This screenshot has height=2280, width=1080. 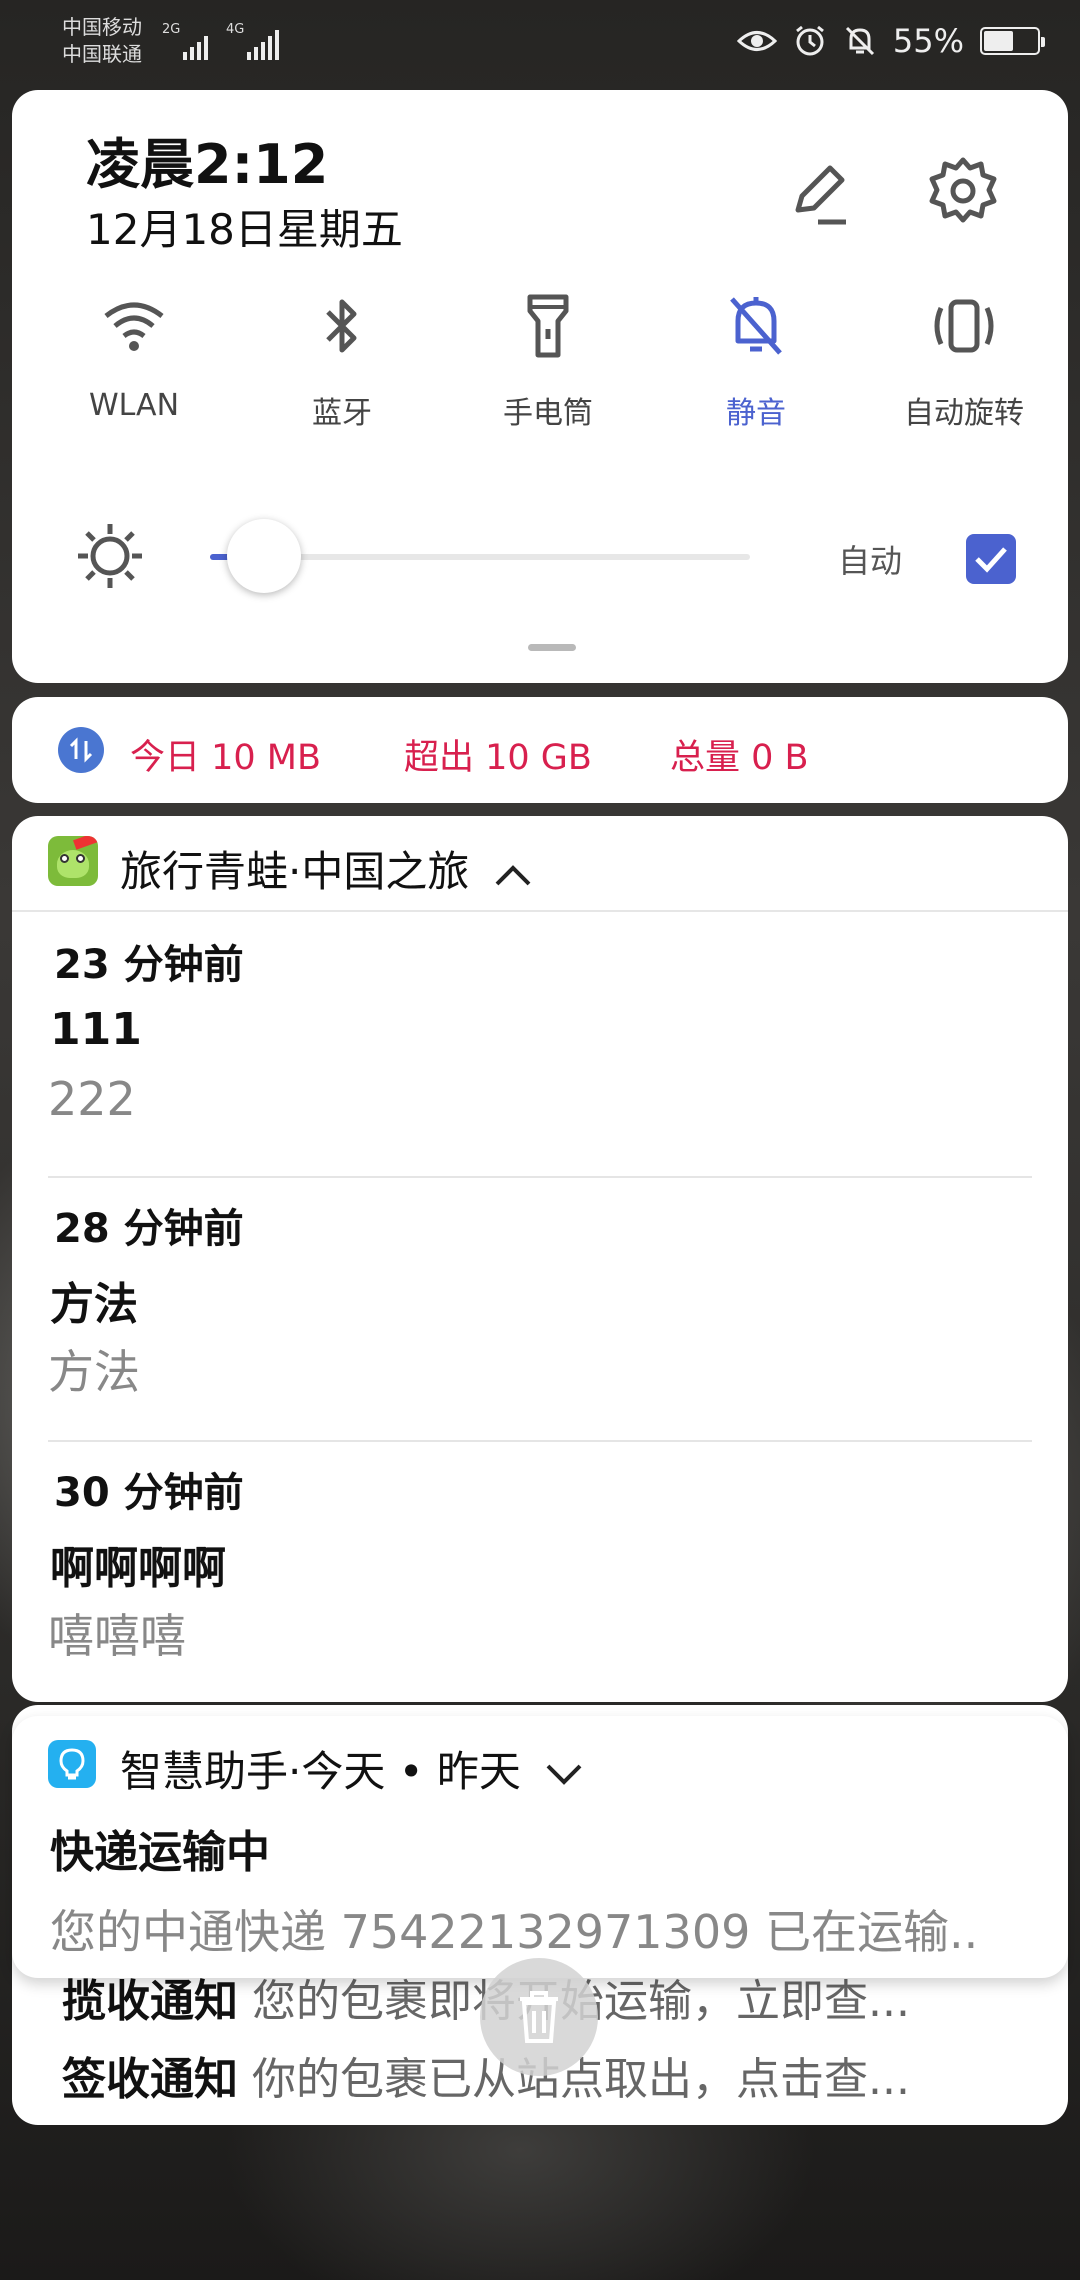 I want to click on auto-brightness-checkbox, so click(x=991, y=559).